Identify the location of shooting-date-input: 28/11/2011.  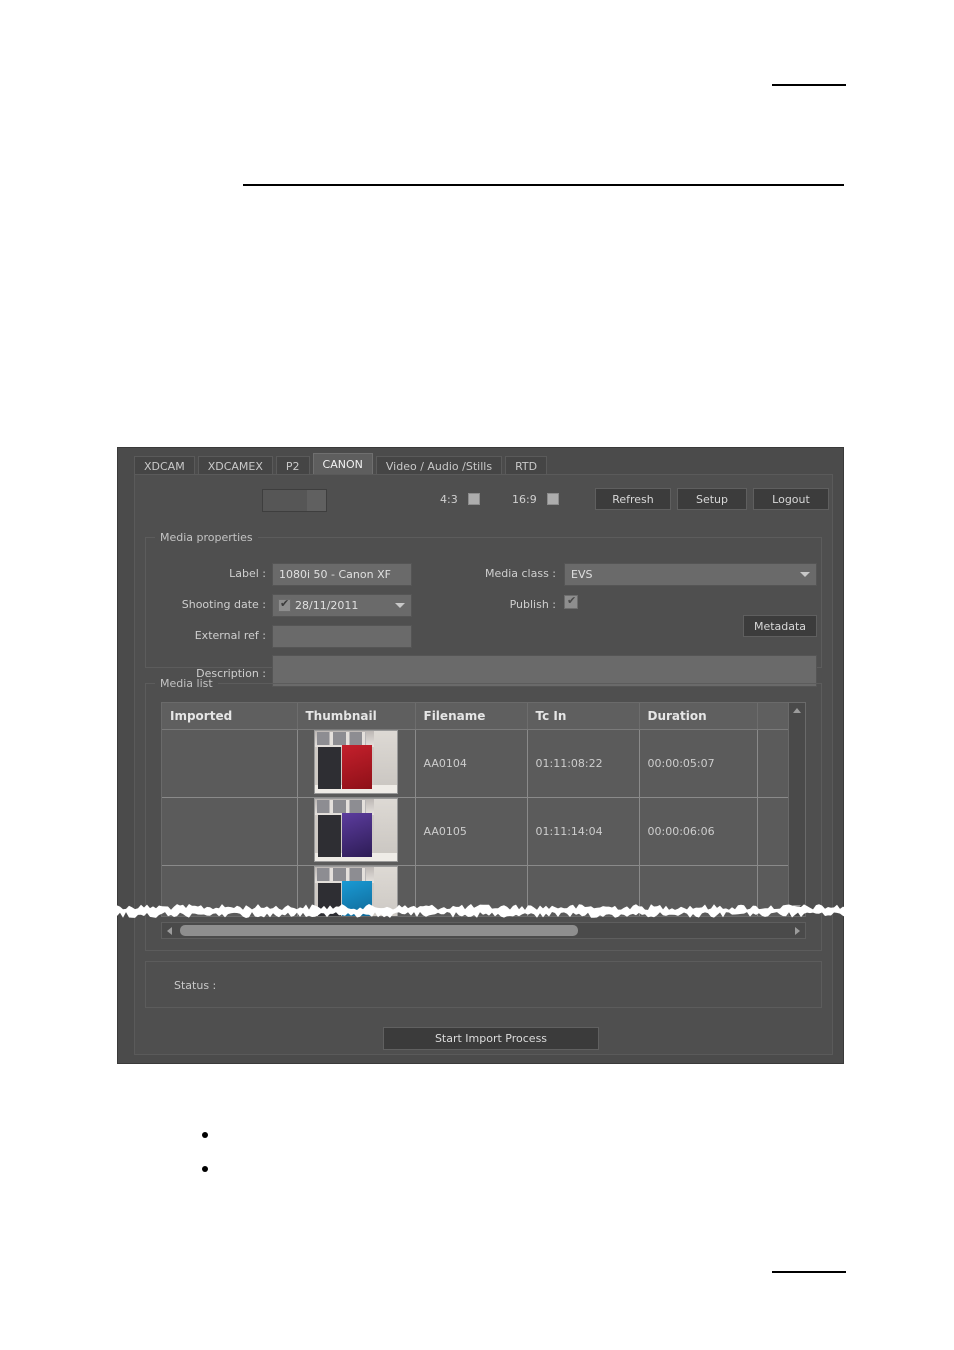
(342, 605).